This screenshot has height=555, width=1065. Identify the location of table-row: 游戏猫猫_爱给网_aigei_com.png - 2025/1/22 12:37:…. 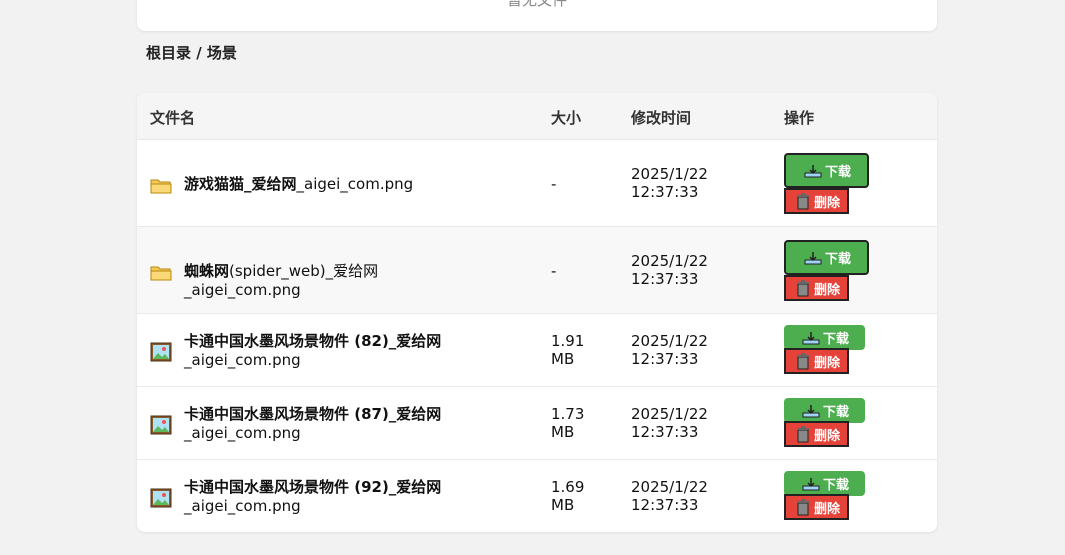
(537, 183).